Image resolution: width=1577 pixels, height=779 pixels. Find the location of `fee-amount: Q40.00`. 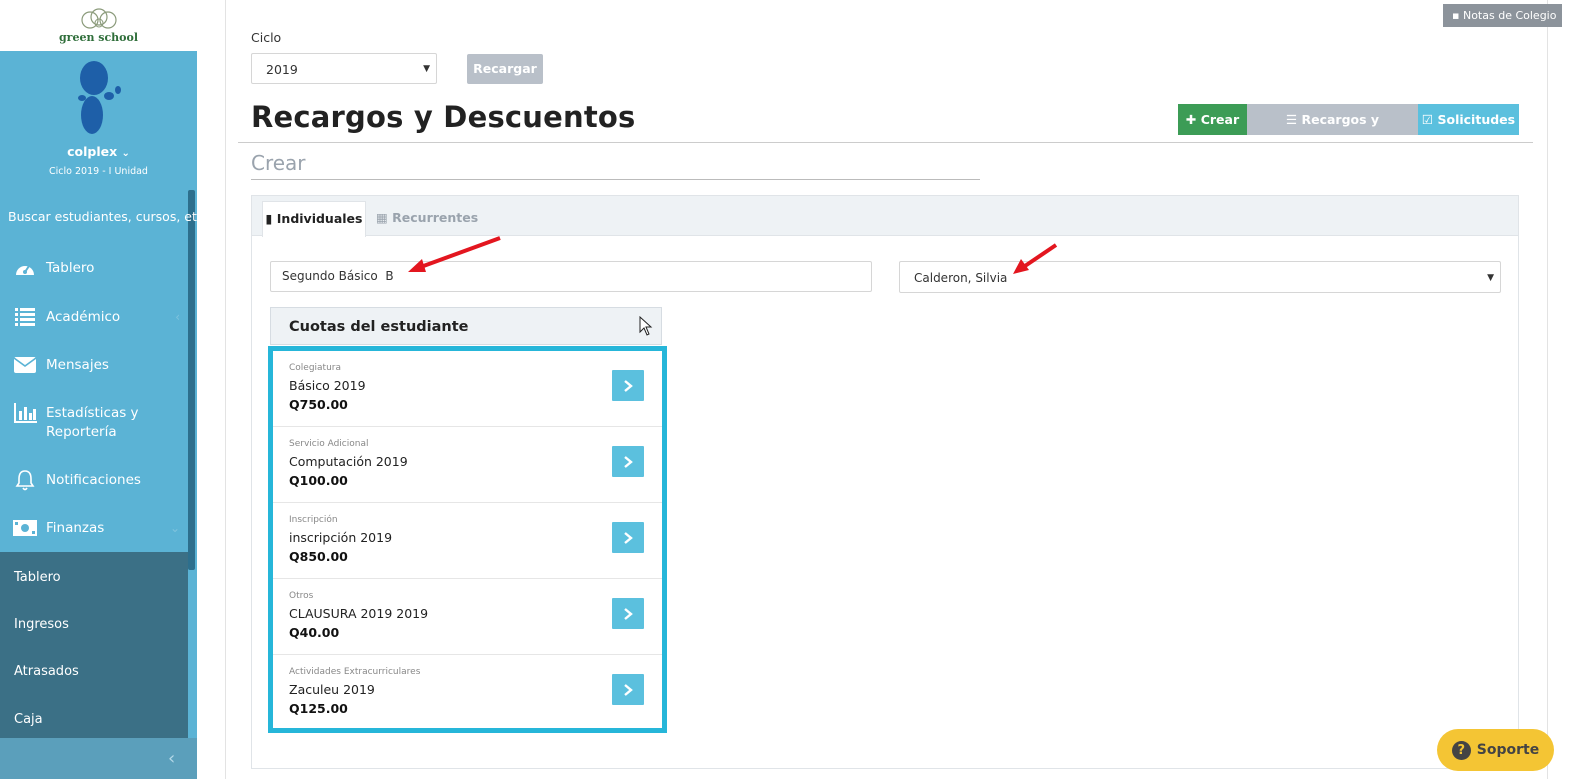

fee-amount: Q40.00 is located at coordinates (314, 632).